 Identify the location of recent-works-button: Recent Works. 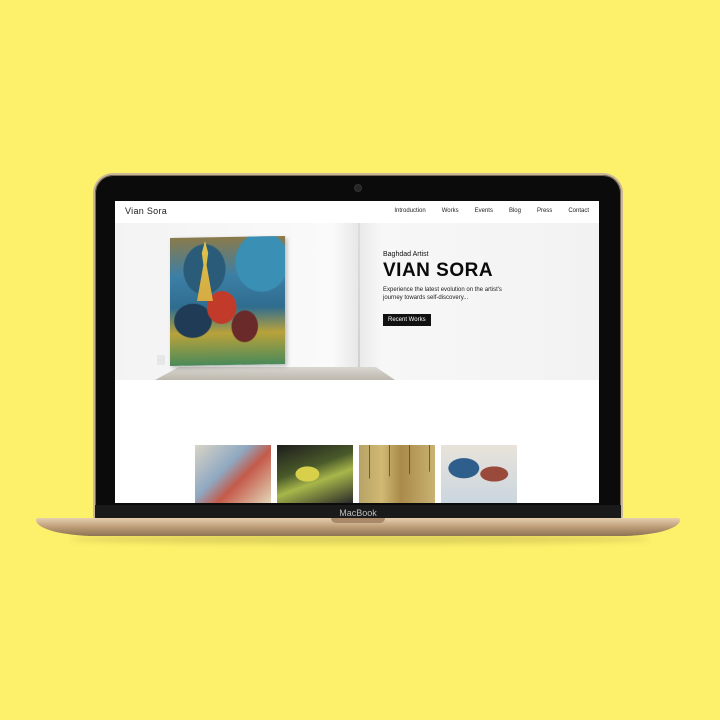
(407, 320).